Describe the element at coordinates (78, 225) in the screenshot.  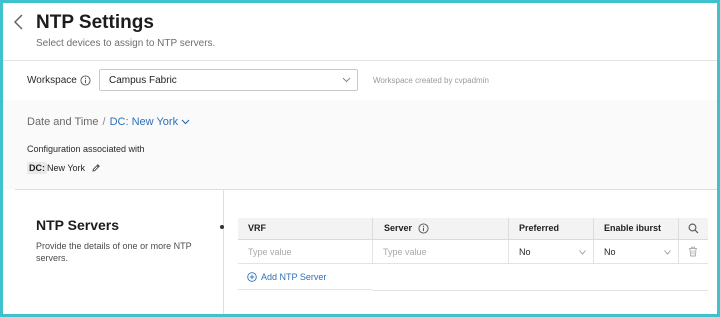
I see `ntp-servers-title: NTP Servers` at that location.